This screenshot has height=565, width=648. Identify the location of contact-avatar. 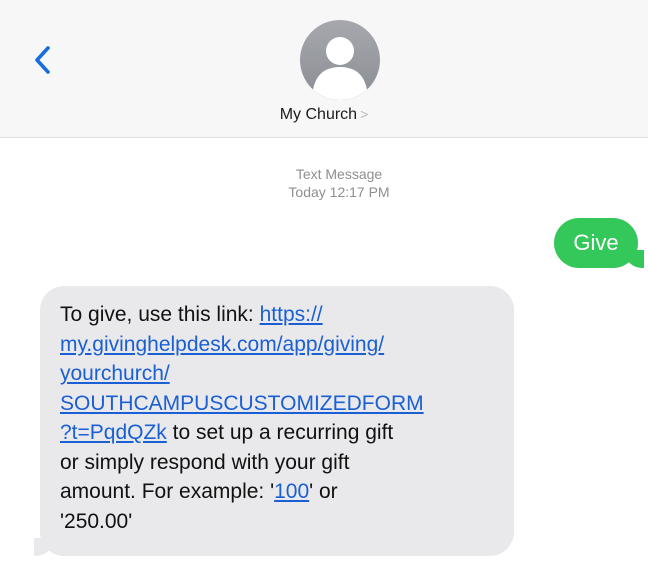
(340, 60).